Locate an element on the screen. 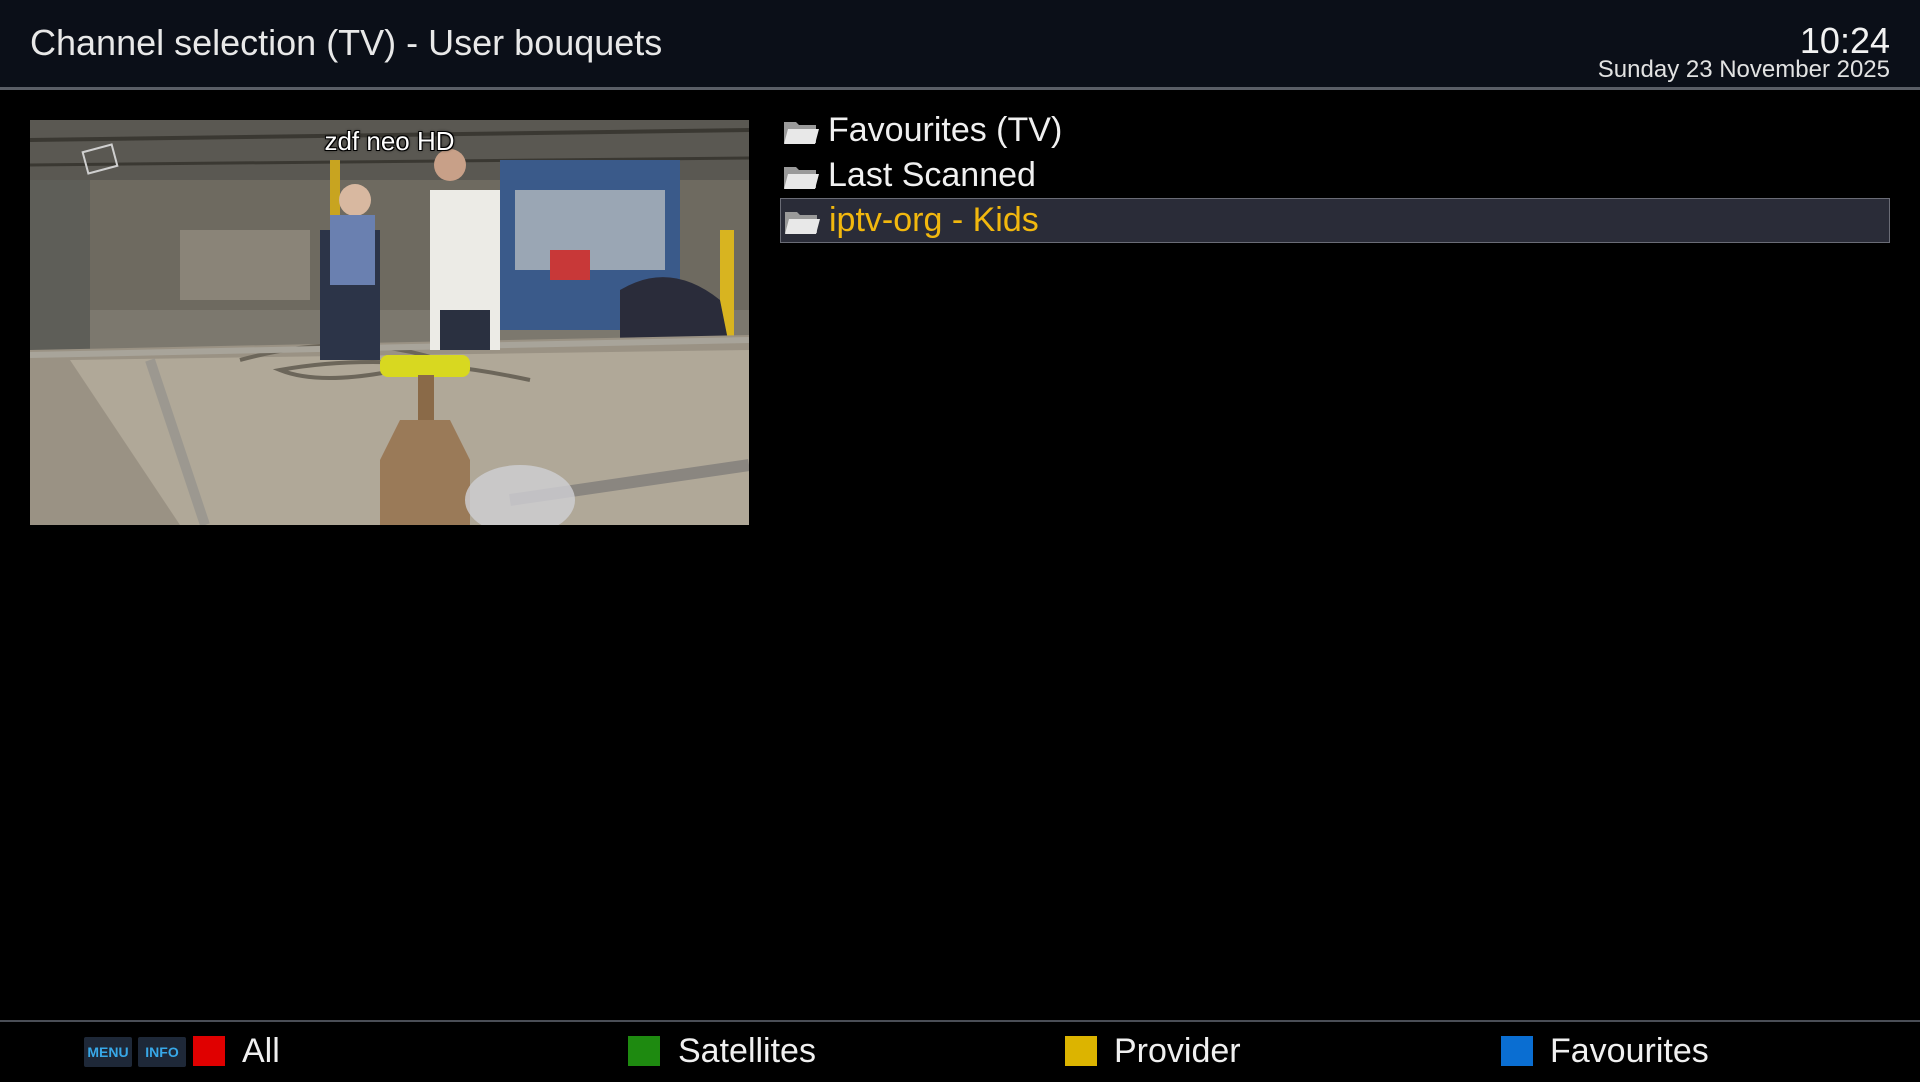  blue-button-swatch is located at coordinates (1517, 1051).